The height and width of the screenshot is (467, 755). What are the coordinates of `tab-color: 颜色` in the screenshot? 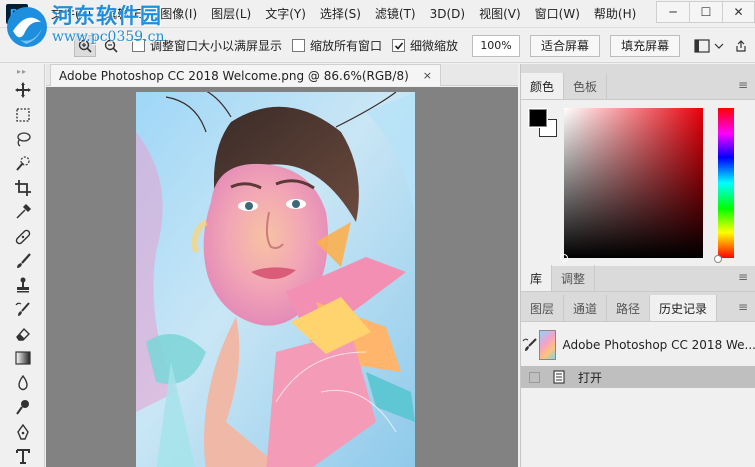 It's located at (543, 86).